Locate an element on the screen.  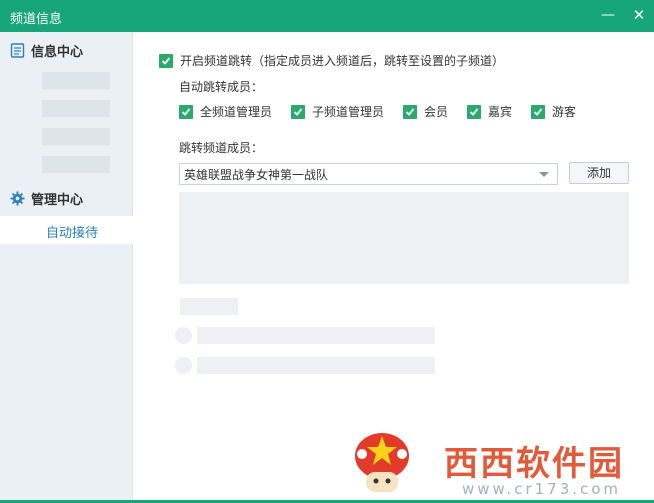
watermark: 西西软件园 www.cr173.com is located at coordinates (503, 466).